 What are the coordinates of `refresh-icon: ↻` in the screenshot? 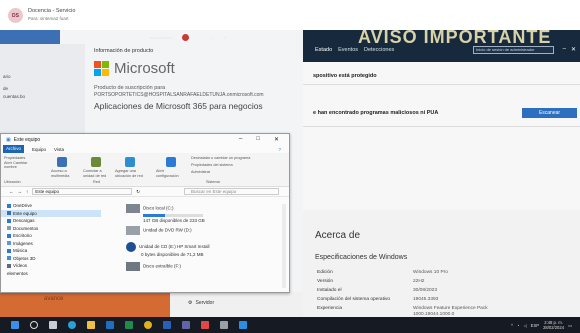 It's located at (138, 192).